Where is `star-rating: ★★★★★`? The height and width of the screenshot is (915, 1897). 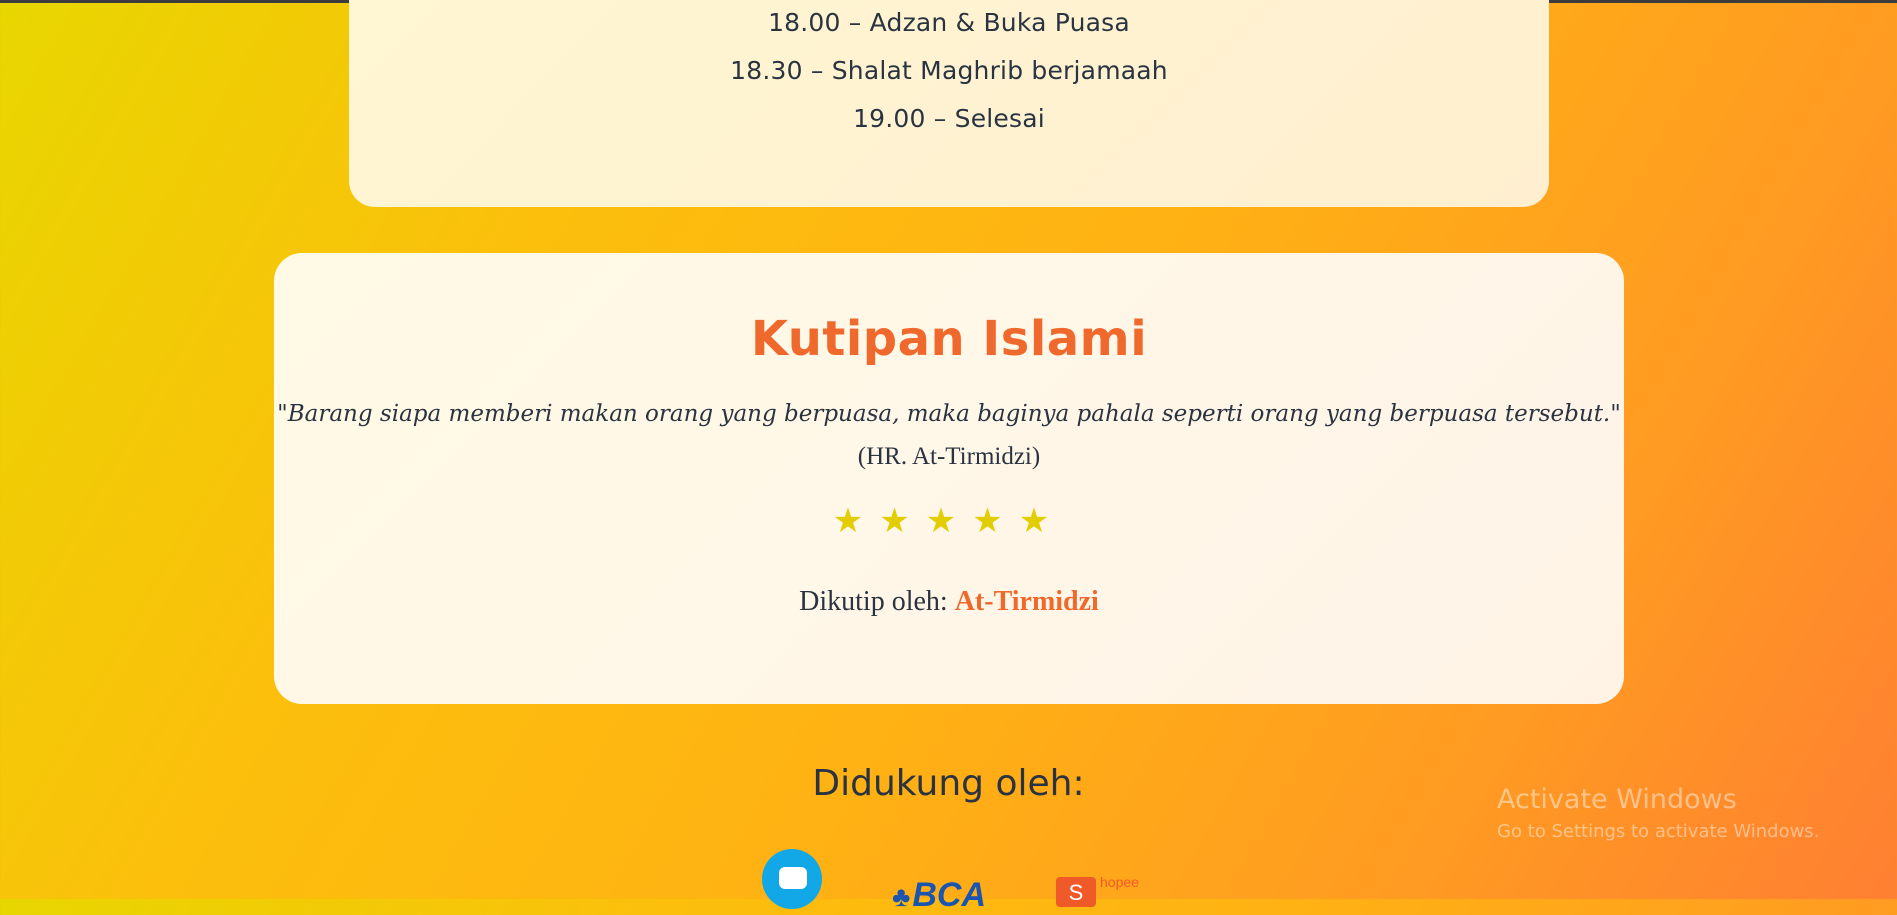
star-rating: ★★★★★ is located at coordinates (949, 521).